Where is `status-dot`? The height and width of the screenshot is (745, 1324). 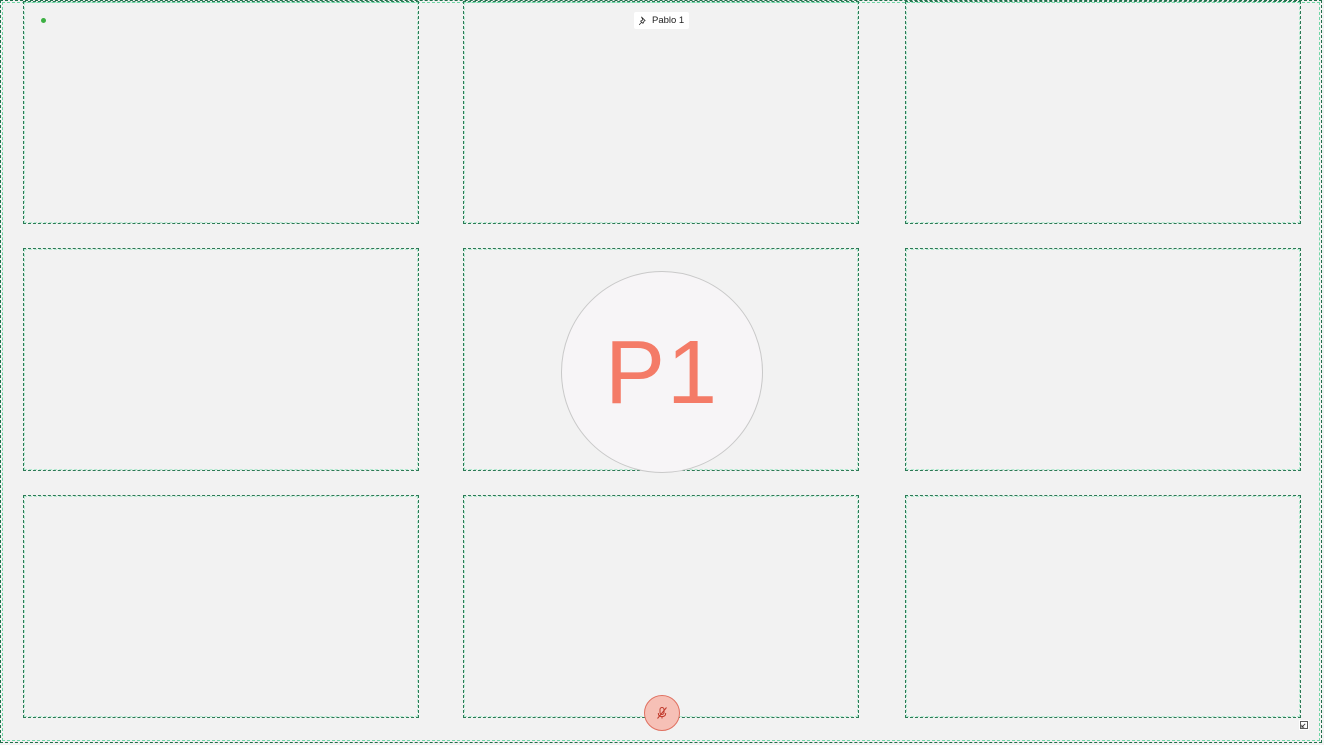 status-dot is located at coordinates (43, 20).